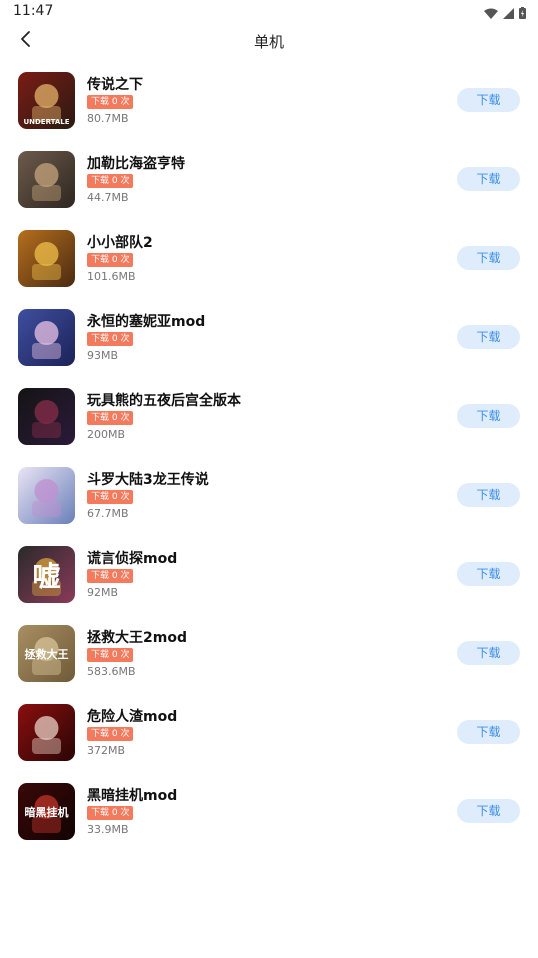 This screenshot has height=958, width=538. Describe the element at coordinates (108, 197) in the screenshot. I see `file-size: 44.7MB` at that location.